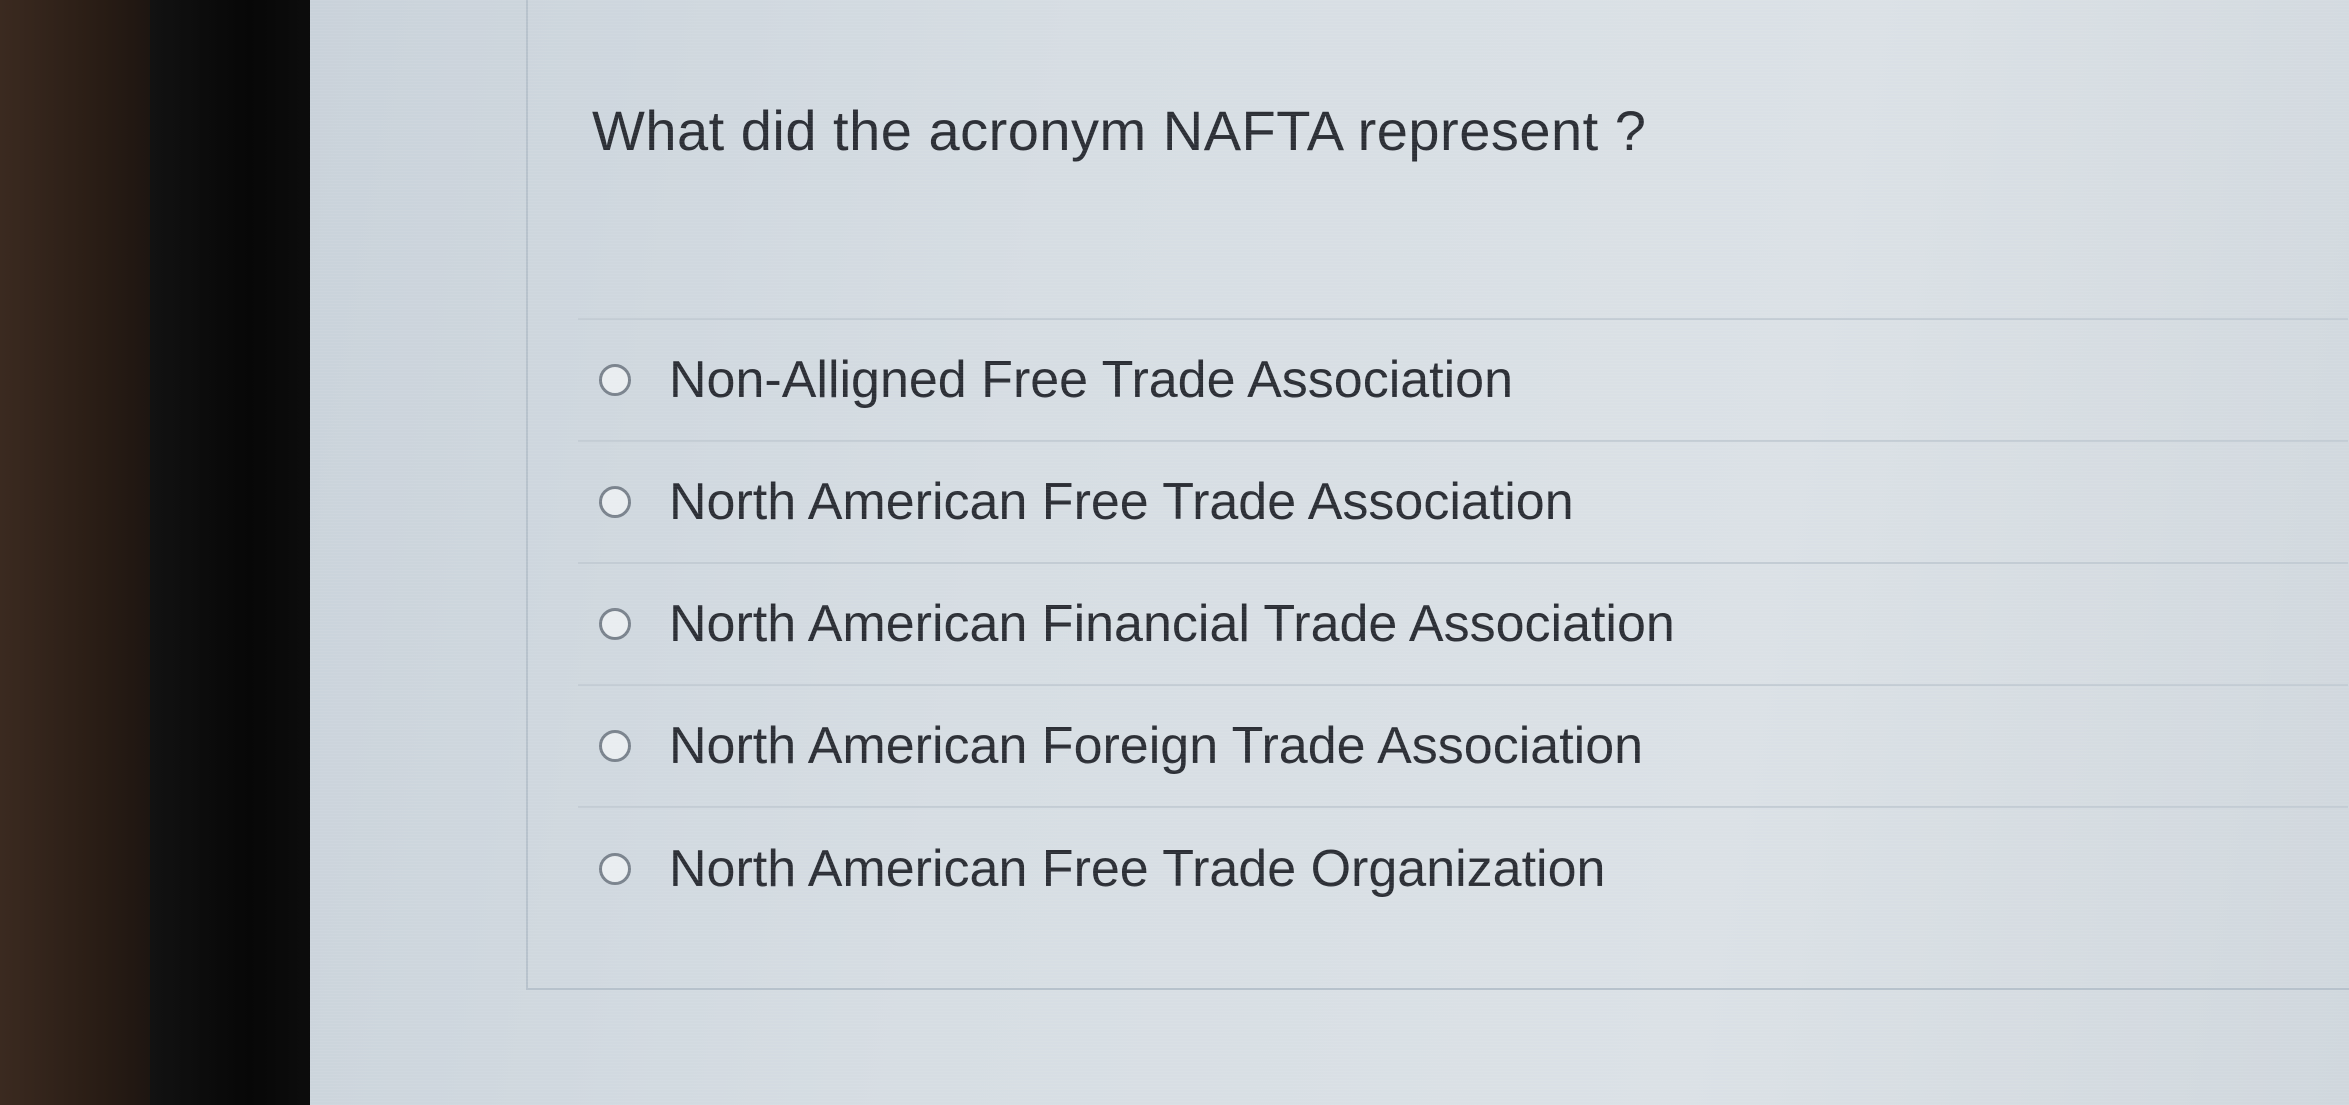 This screenshot has width=2349, height=1105. I want to click on answer-label: North American Foreign Trade Association, so click(1156, 746).